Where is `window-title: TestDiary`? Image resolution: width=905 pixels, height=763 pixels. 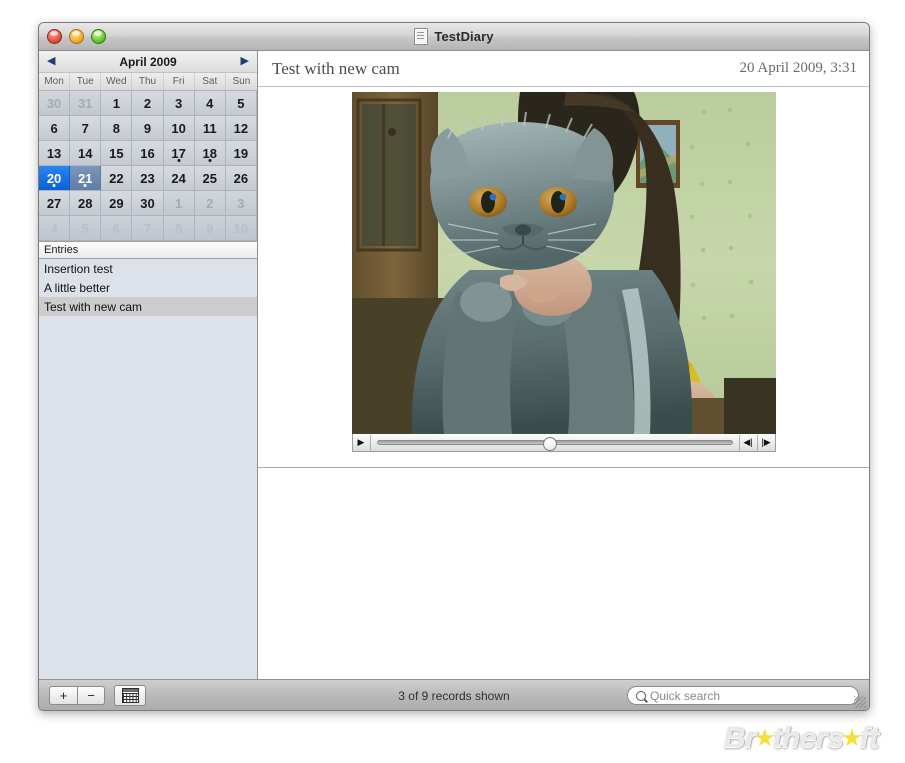
window-title: TestDiary is located at coordinates (464, 36).